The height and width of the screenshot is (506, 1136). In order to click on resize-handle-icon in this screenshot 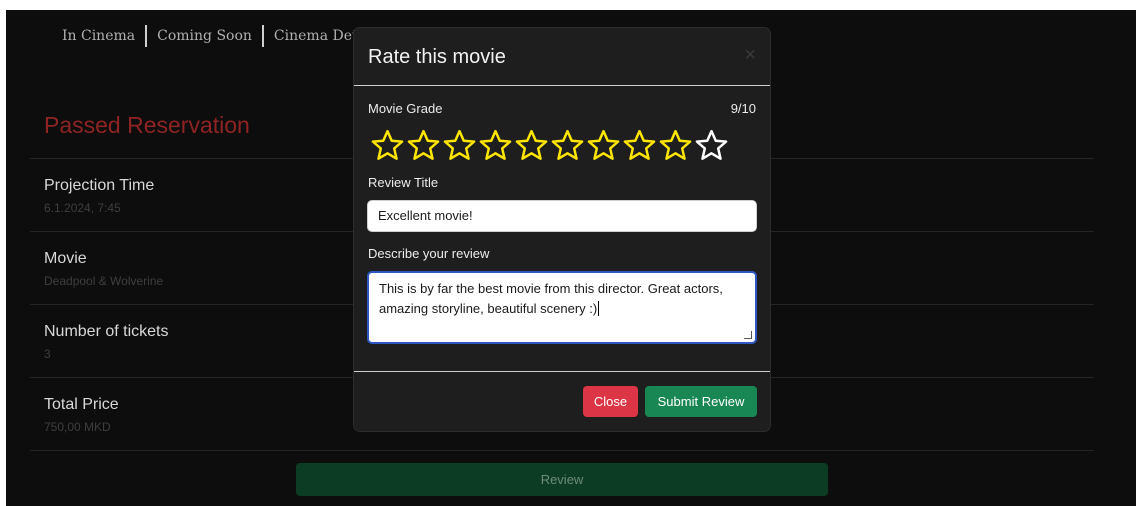, I will do `click(748, 335)`.